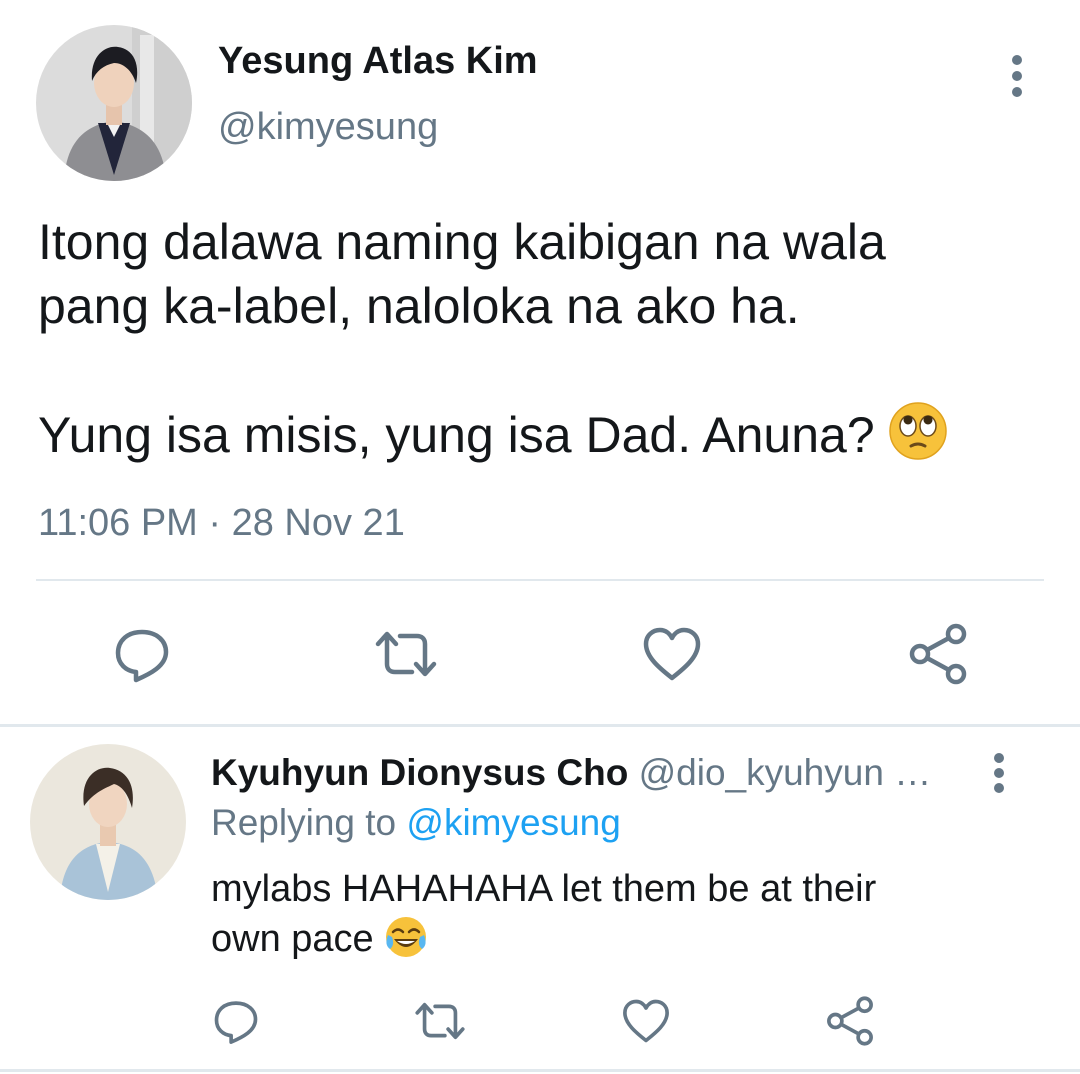 Image resolution: width=1080 pixels, height=1074 pixels. What do you see at coordinates (114, 103) in the screenshot?
I see `author-avatar` at bounding box center [114, 103].